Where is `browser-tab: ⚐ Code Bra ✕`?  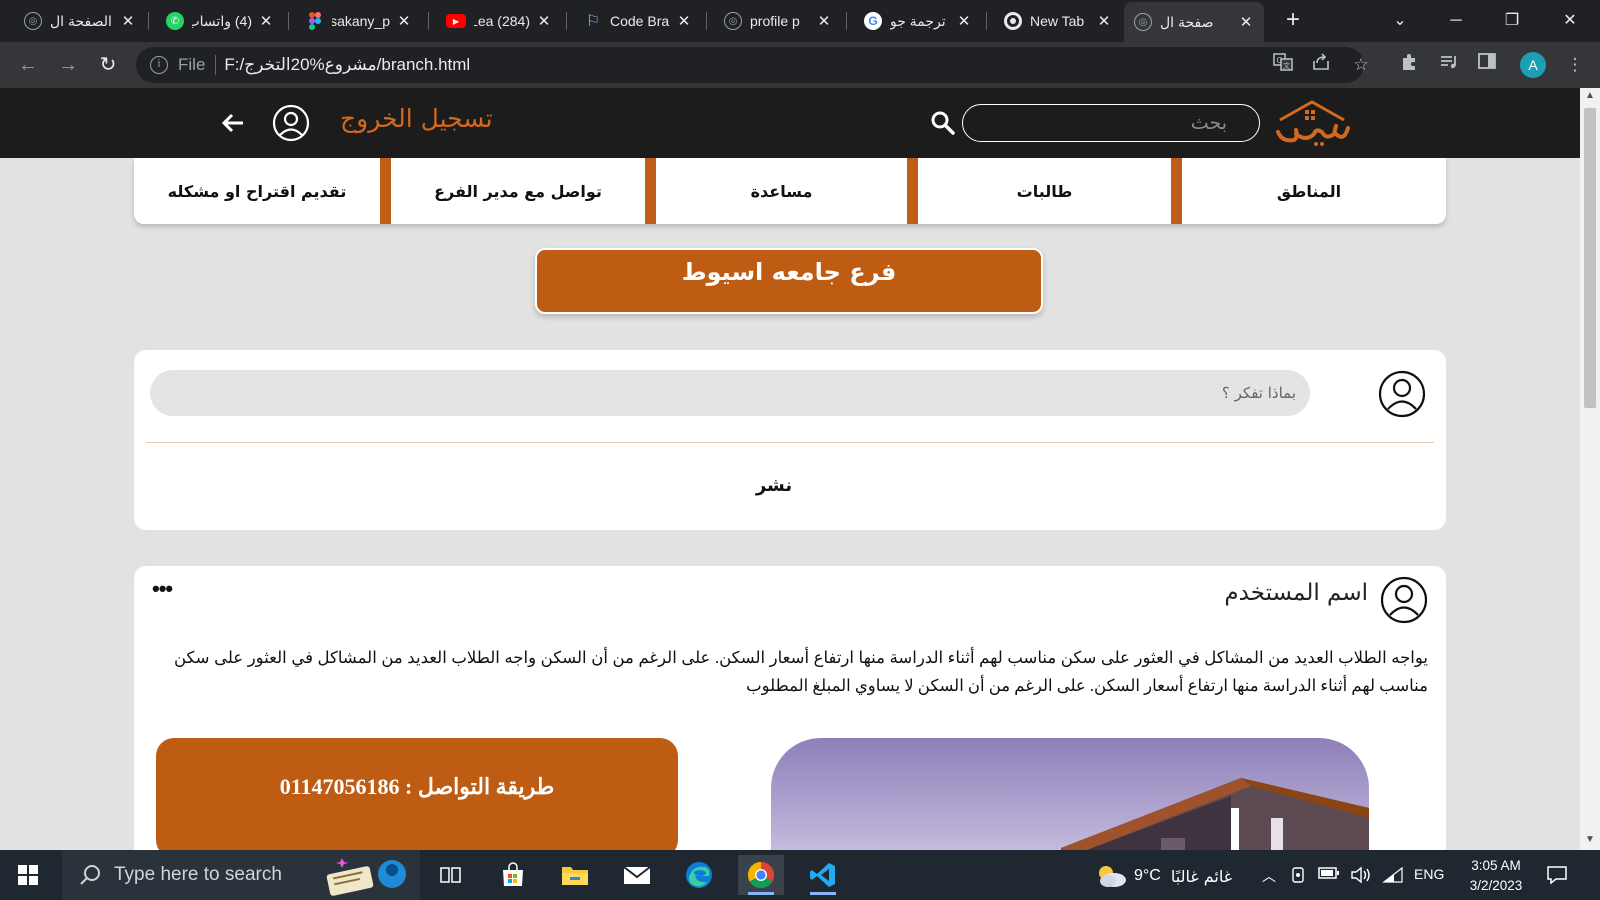
browser-tab: ⚐ Code Bra ✕ is located at coordinates (638, 21).